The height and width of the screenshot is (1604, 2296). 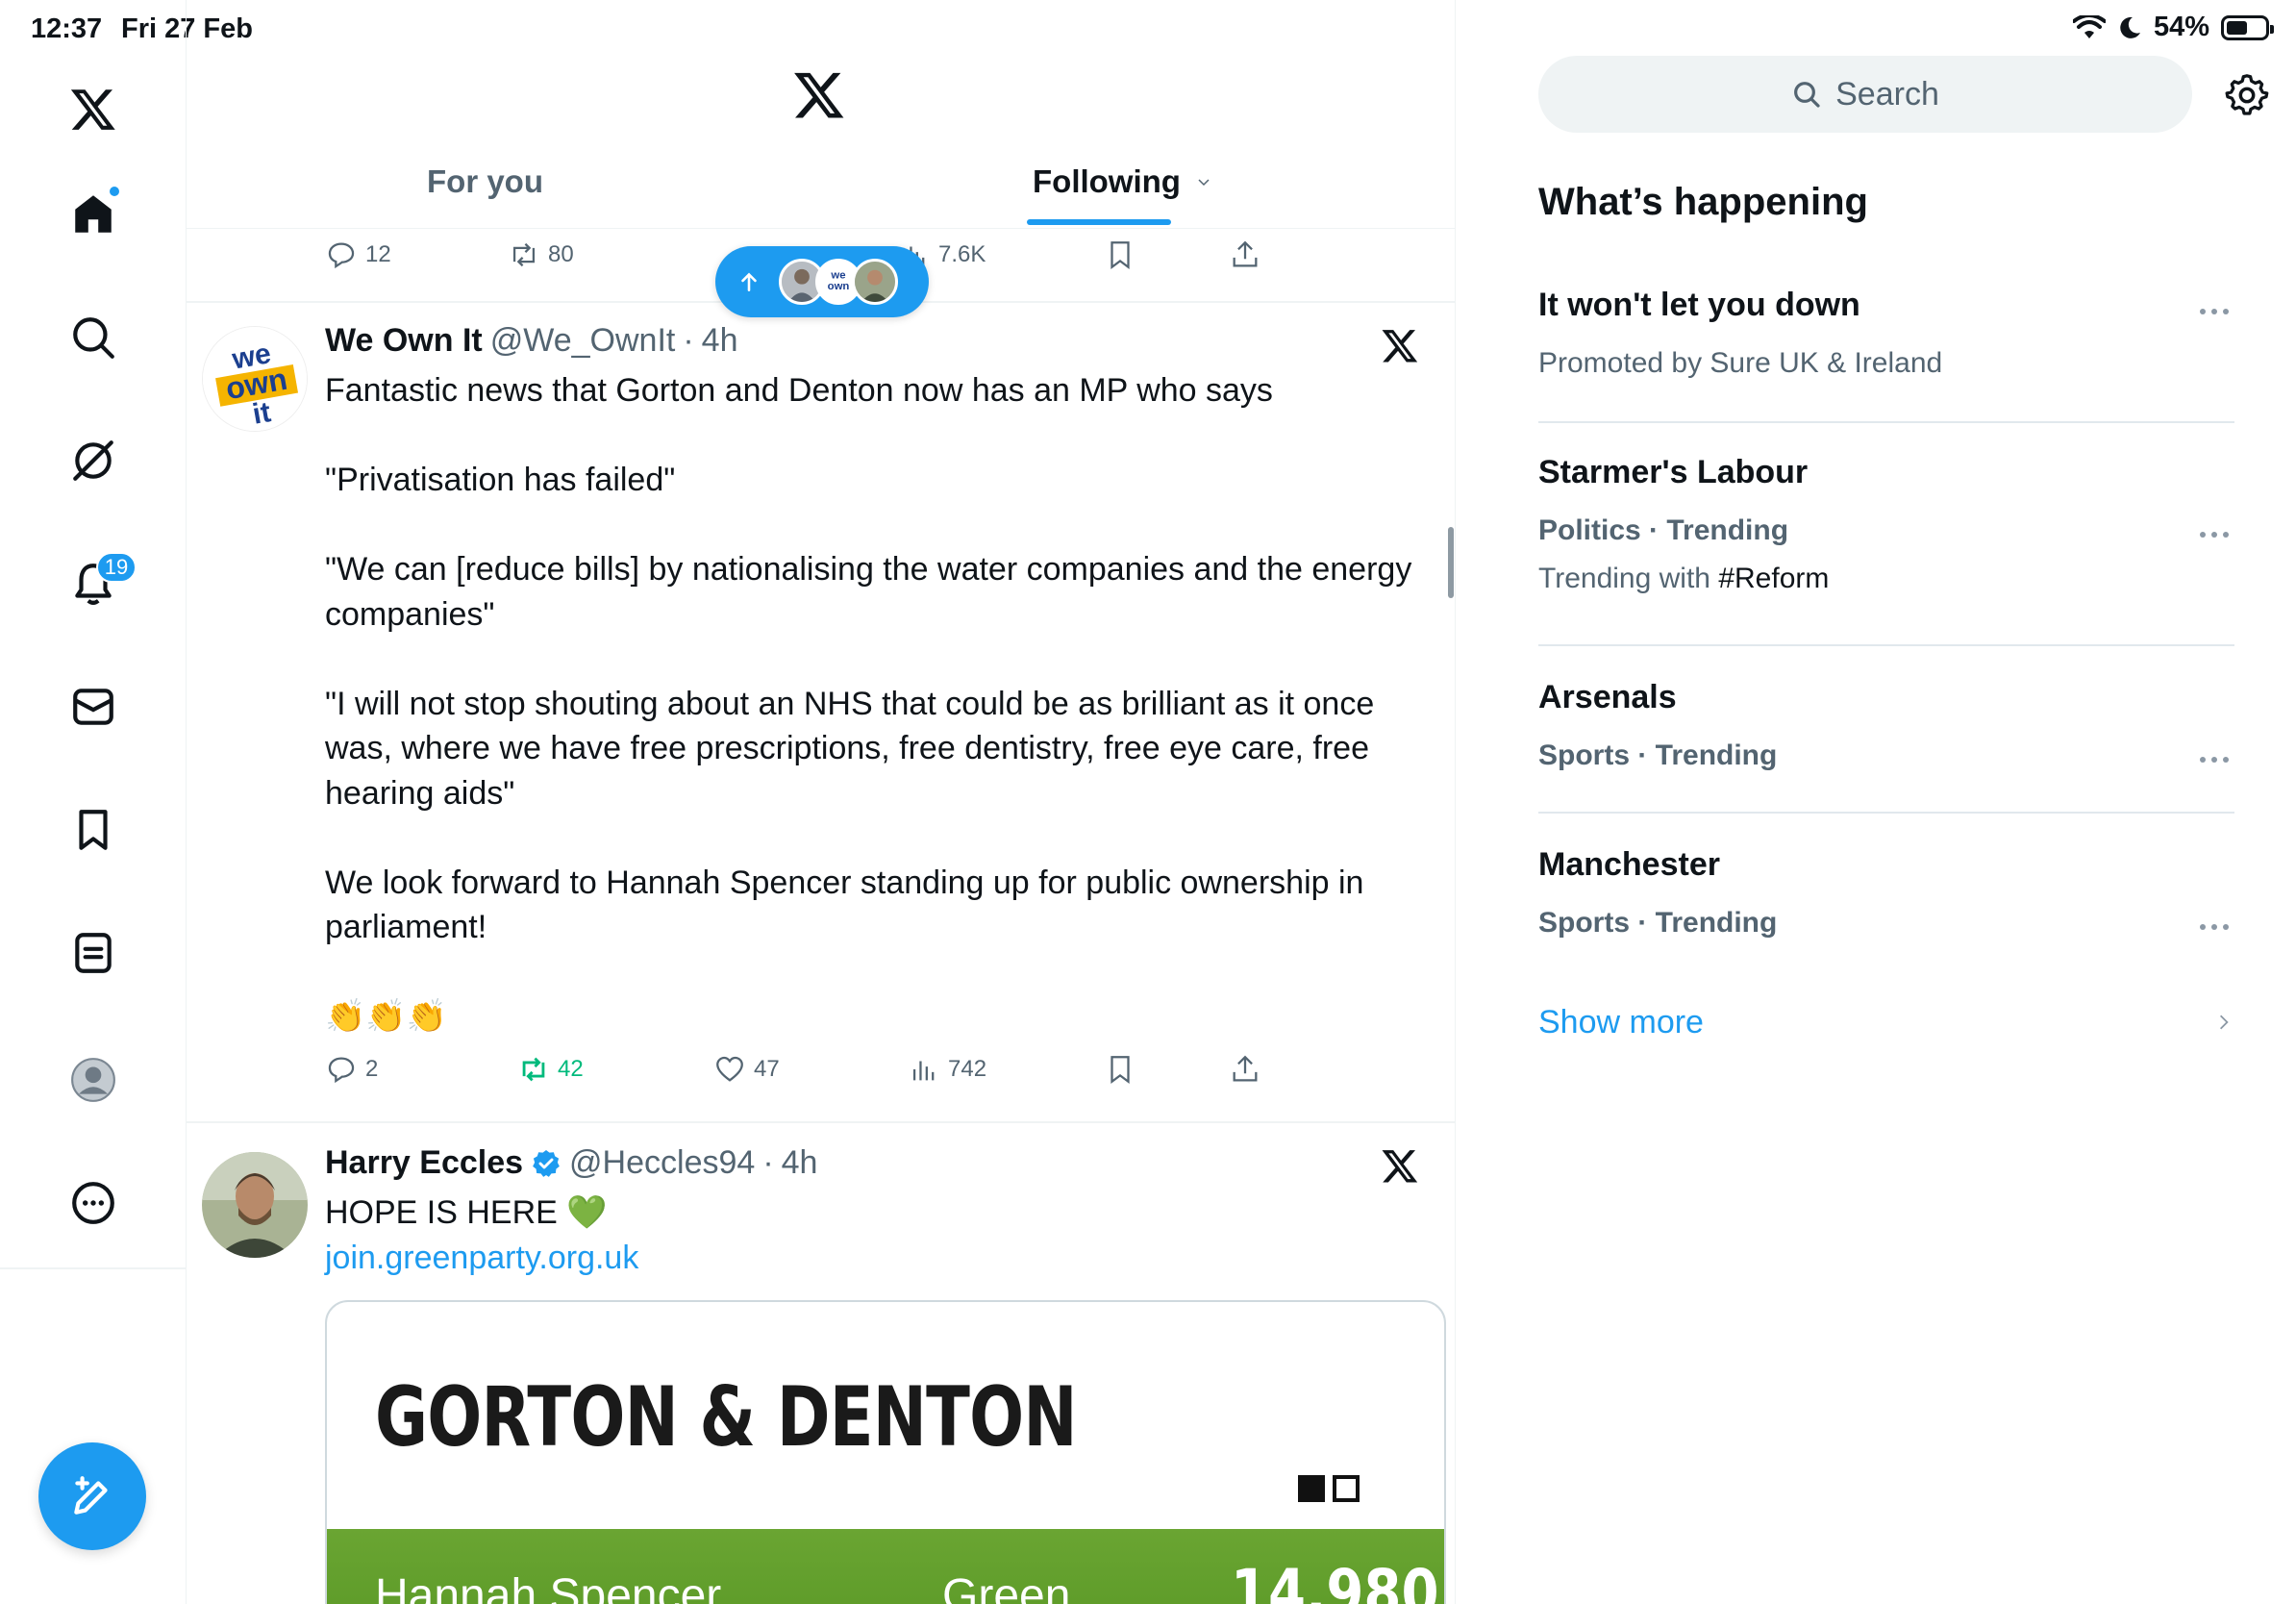 I want to click on tweet-text: HOPE IS HERE 💚 join.greenparty.org.uk, so click(x=873, y=1235).